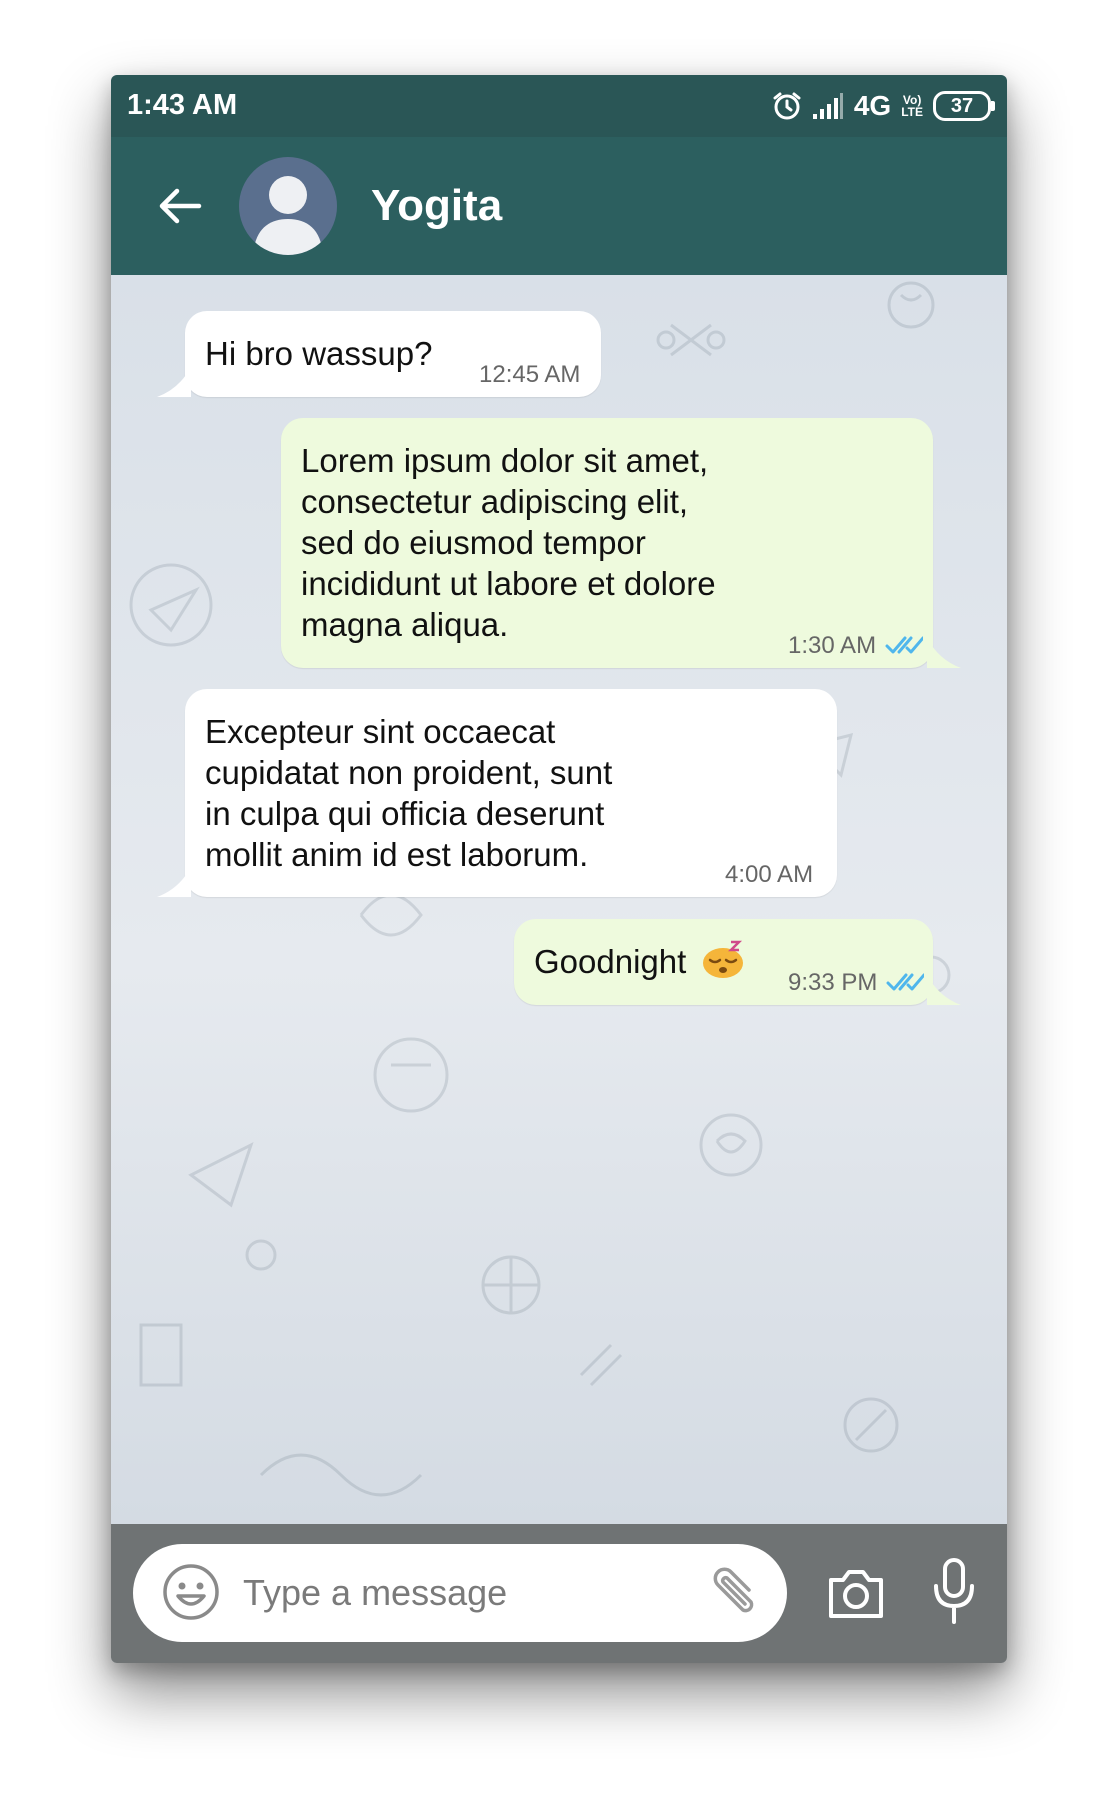  Describe the element at coordinates (319, 353) in the screenshot. I see `message-text: Hi bro wassup?` at that location.